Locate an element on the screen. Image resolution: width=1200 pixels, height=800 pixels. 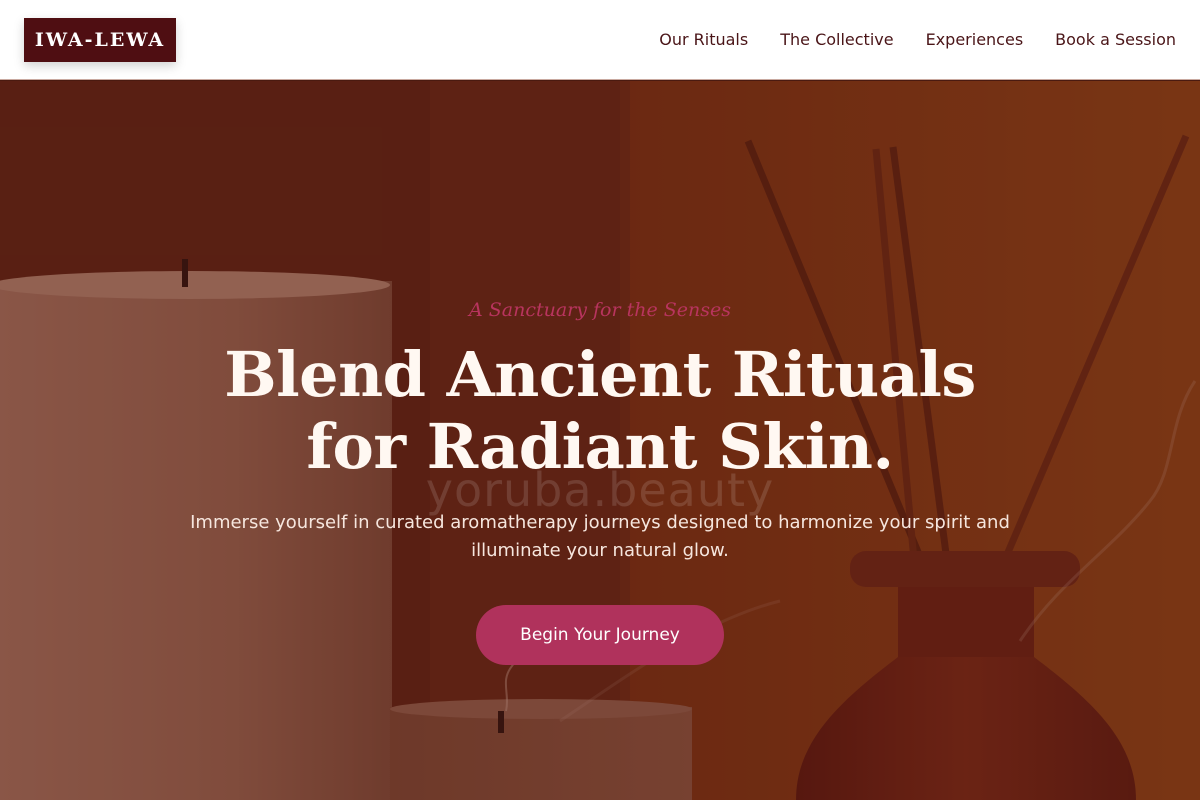
begin-journey-button: Begin Your Journey is located at coordinates (600, 635).